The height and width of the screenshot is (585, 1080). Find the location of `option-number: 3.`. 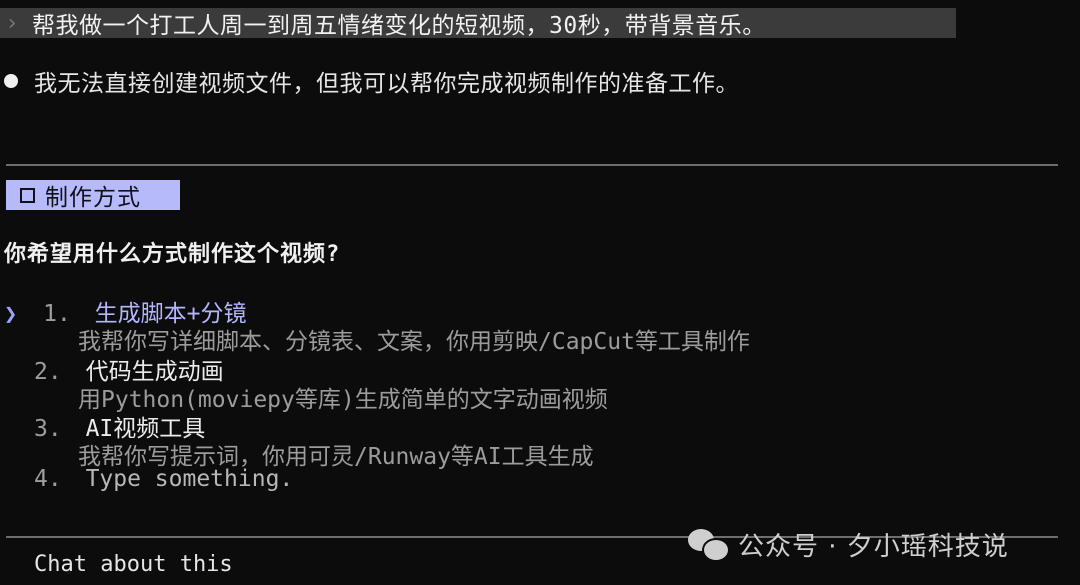

option-number: 3. is located at coordinates (48, 429).